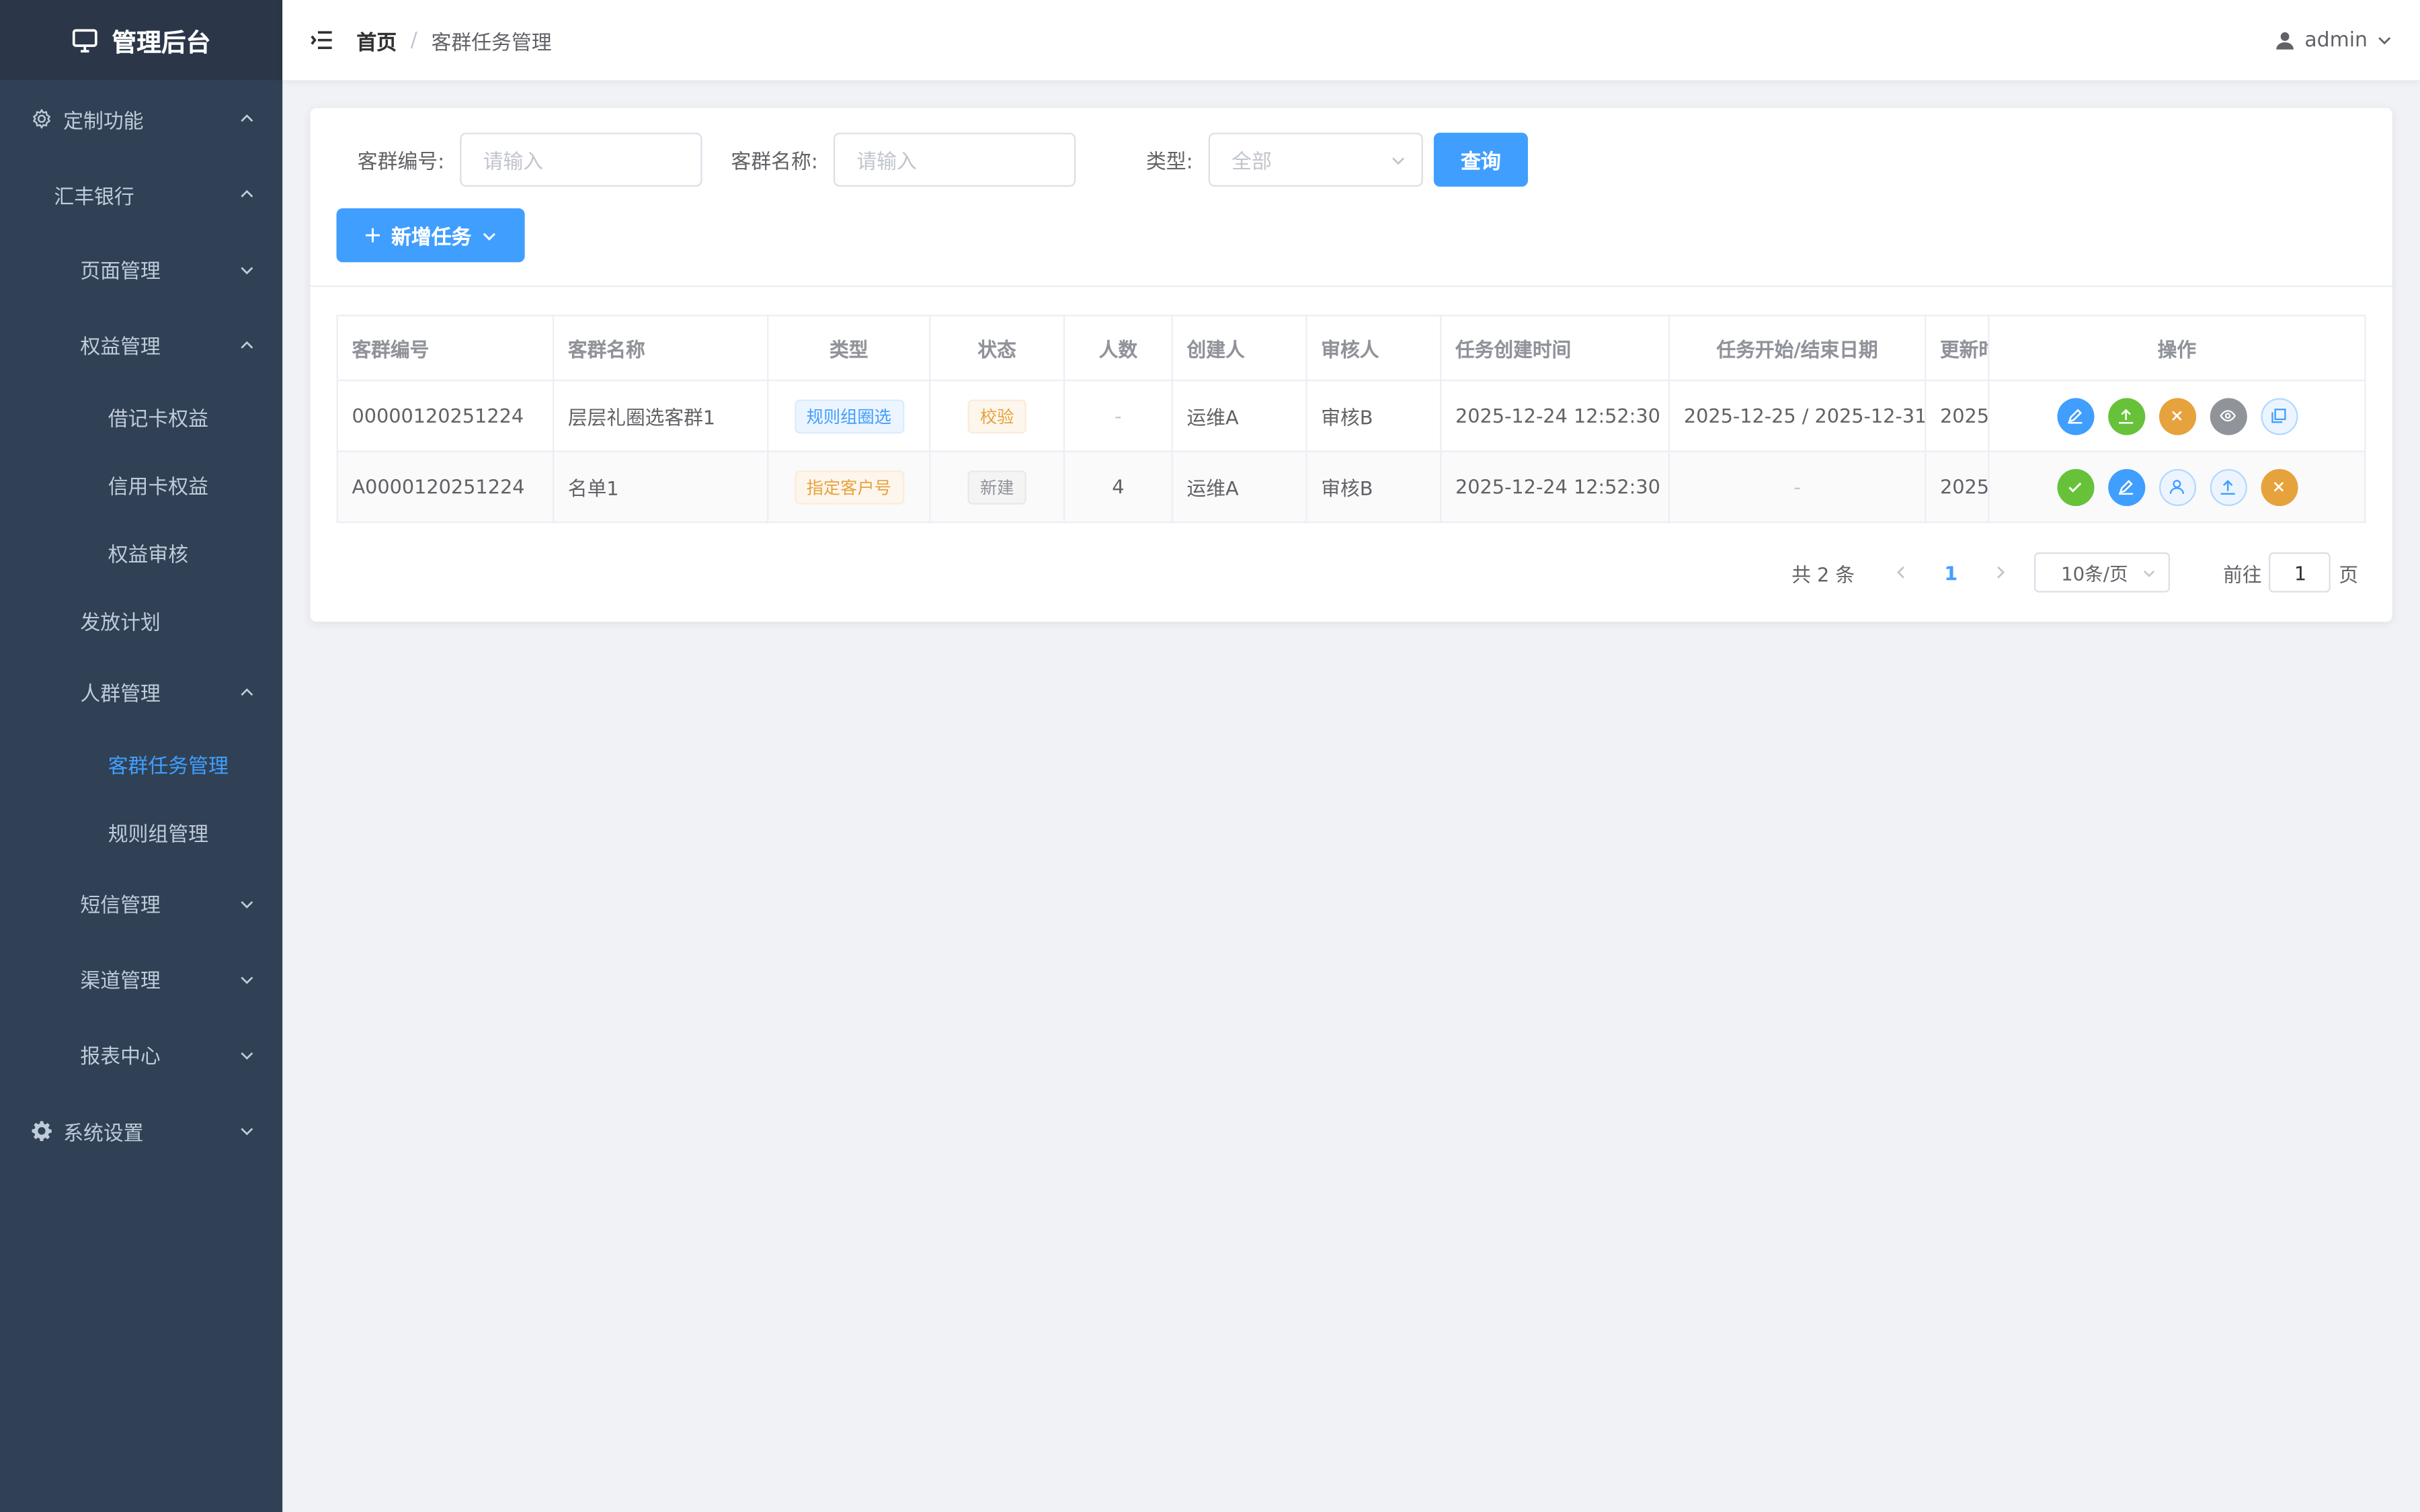 This screenshot has height=1512, width=2420. I want to click on sidebar-item-hsbc: 汇丰银行, so click(141, 194).